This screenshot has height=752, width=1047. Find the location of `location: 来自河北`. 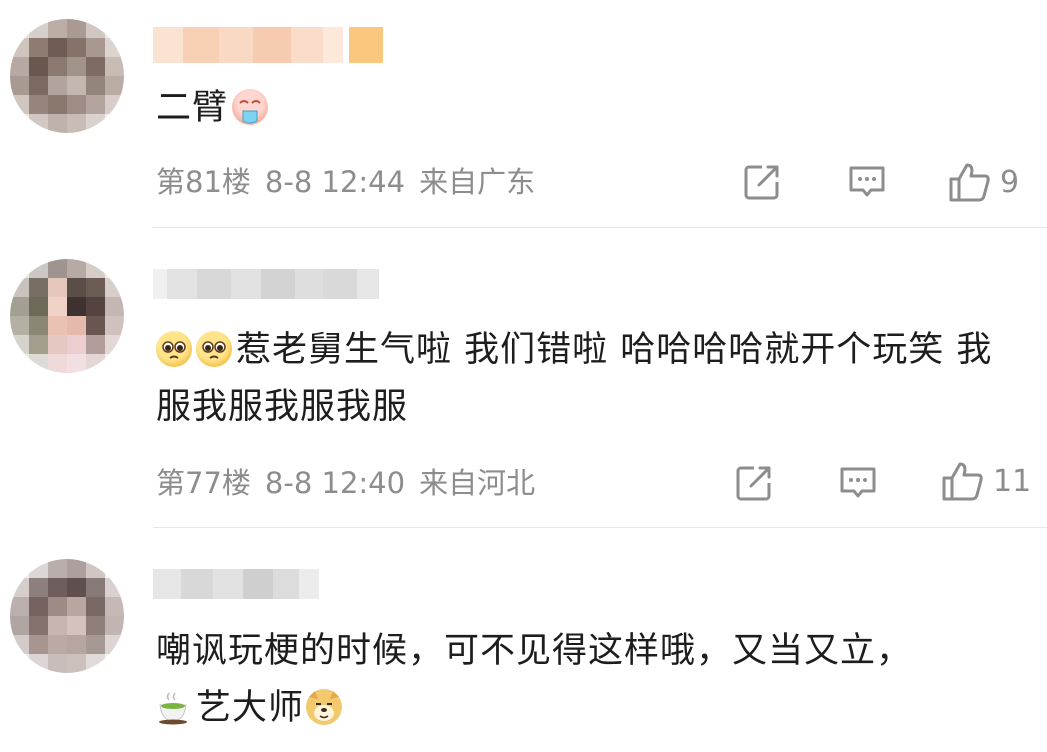

location: 来自河北 is located at coordinates (477, 483).